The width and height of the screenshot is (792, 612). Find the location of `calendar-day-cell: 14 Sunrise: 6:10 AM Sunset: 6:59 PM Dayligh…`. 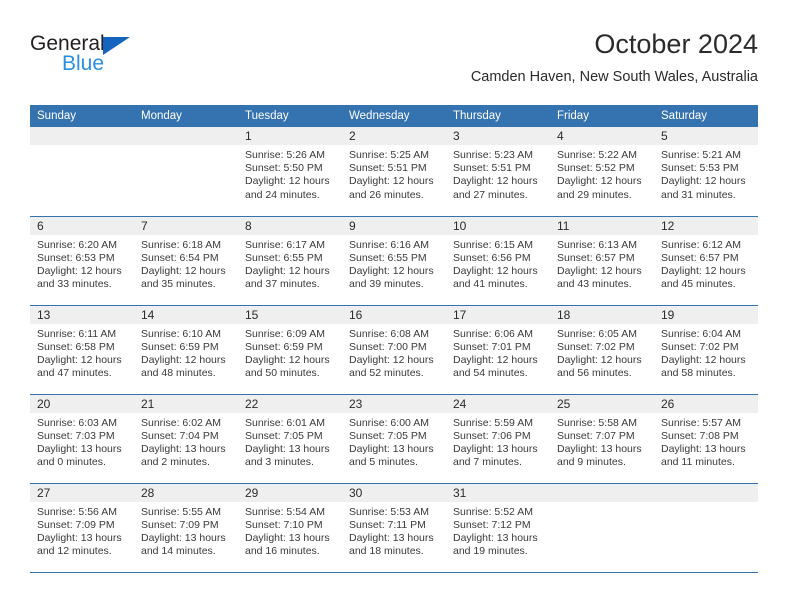

calendar-day-cell: 14 Sunrise: 6:10 AM Sunset: 6:59 PM Dayligh… is located at coordinates (186, 349).